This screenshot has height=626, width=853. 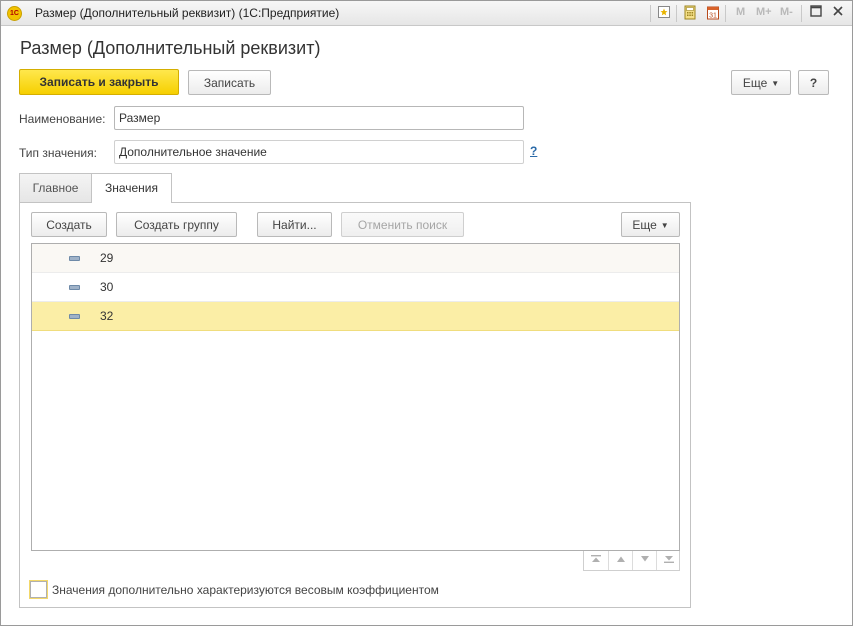 What do you see at coordinates (764, 12) in the screenshot?
I see `memory-m-plus-button: M+` at bounding box center [764, 12].